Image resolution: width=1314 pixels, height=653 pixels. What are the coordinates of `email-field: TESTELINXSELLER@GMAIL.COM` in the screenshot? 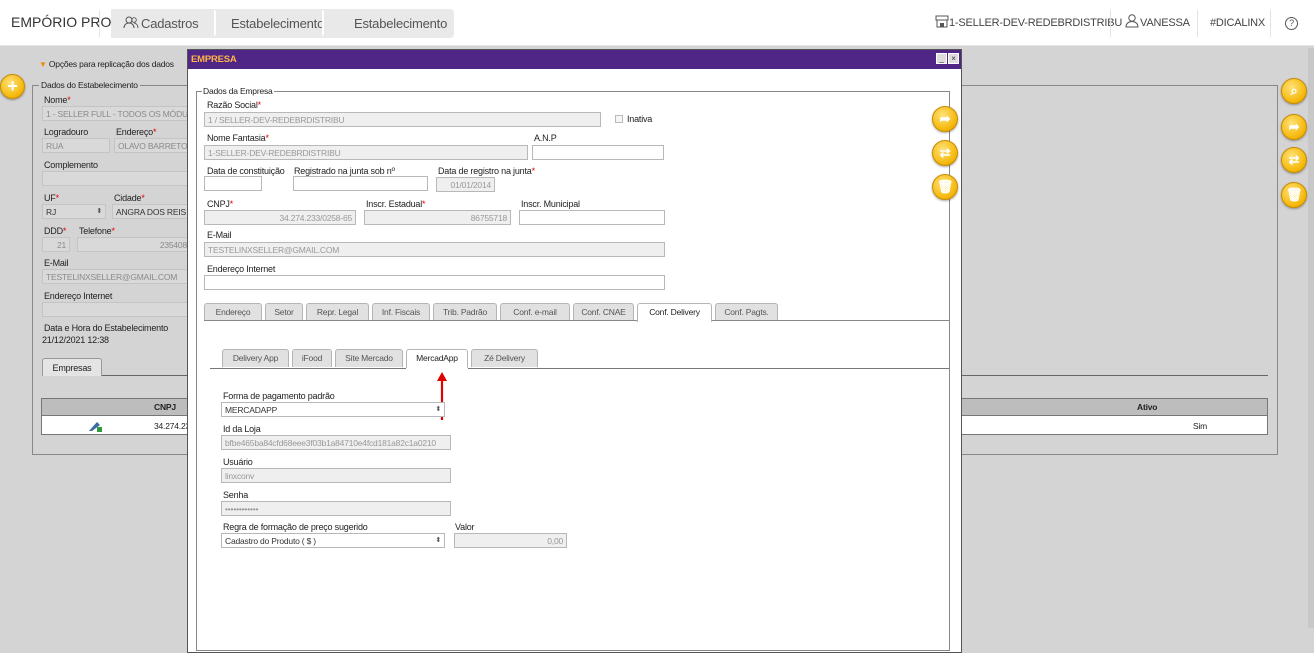 It's located at (115, 276).